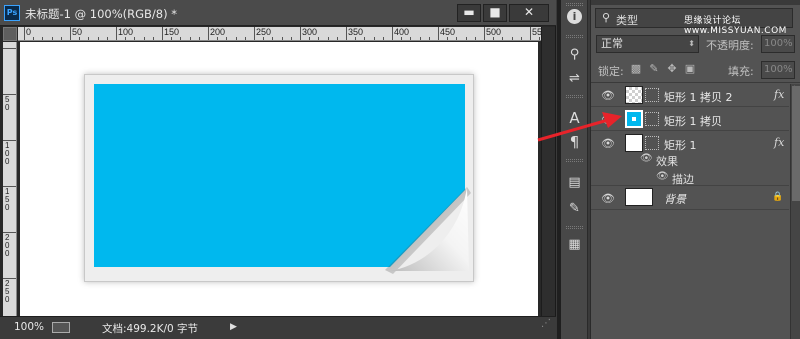  I want to click on ruler-label: 100, so click(7, 153).